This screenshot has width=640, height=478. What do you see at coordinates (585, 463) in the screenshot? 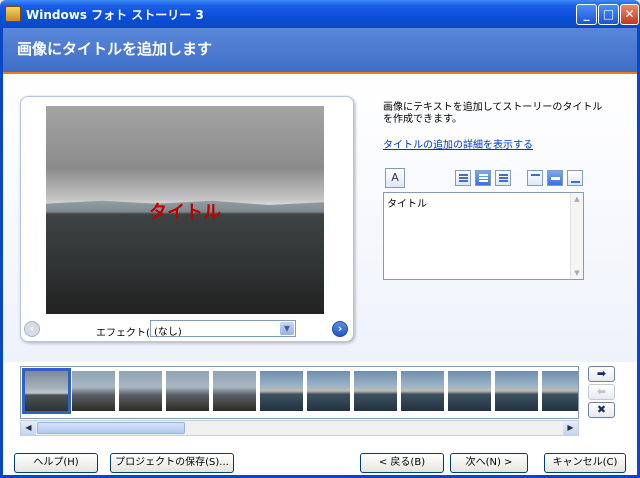
I see `cancel-button: キャンセル(C)` at bounding box center [585, 463].